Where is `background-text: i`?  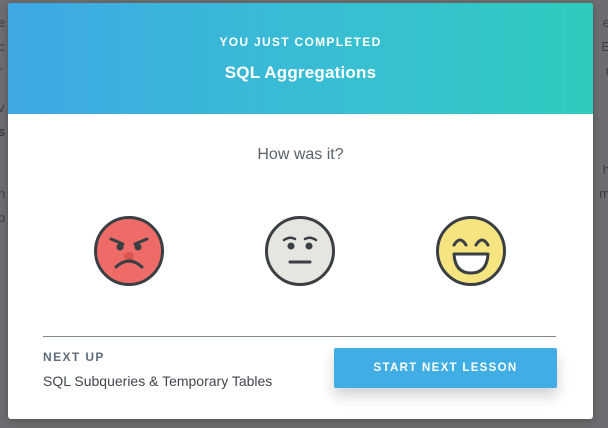
background-text: i is located at coordinates (0, 169).